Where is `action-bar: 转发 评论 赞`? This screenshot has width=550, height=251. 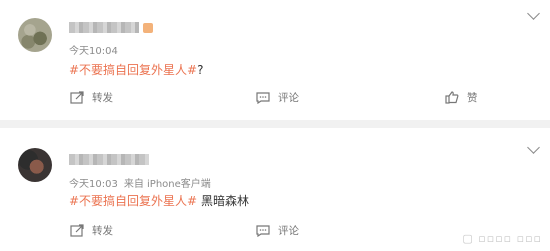
action-bar: 转发 评论 赞 is located at coordinates (275, 100).